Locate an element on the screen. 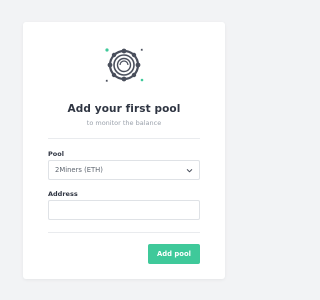 The image size is (320, 300). pool-select: 2Miners (ETH) is located at coordinates (124, 170).